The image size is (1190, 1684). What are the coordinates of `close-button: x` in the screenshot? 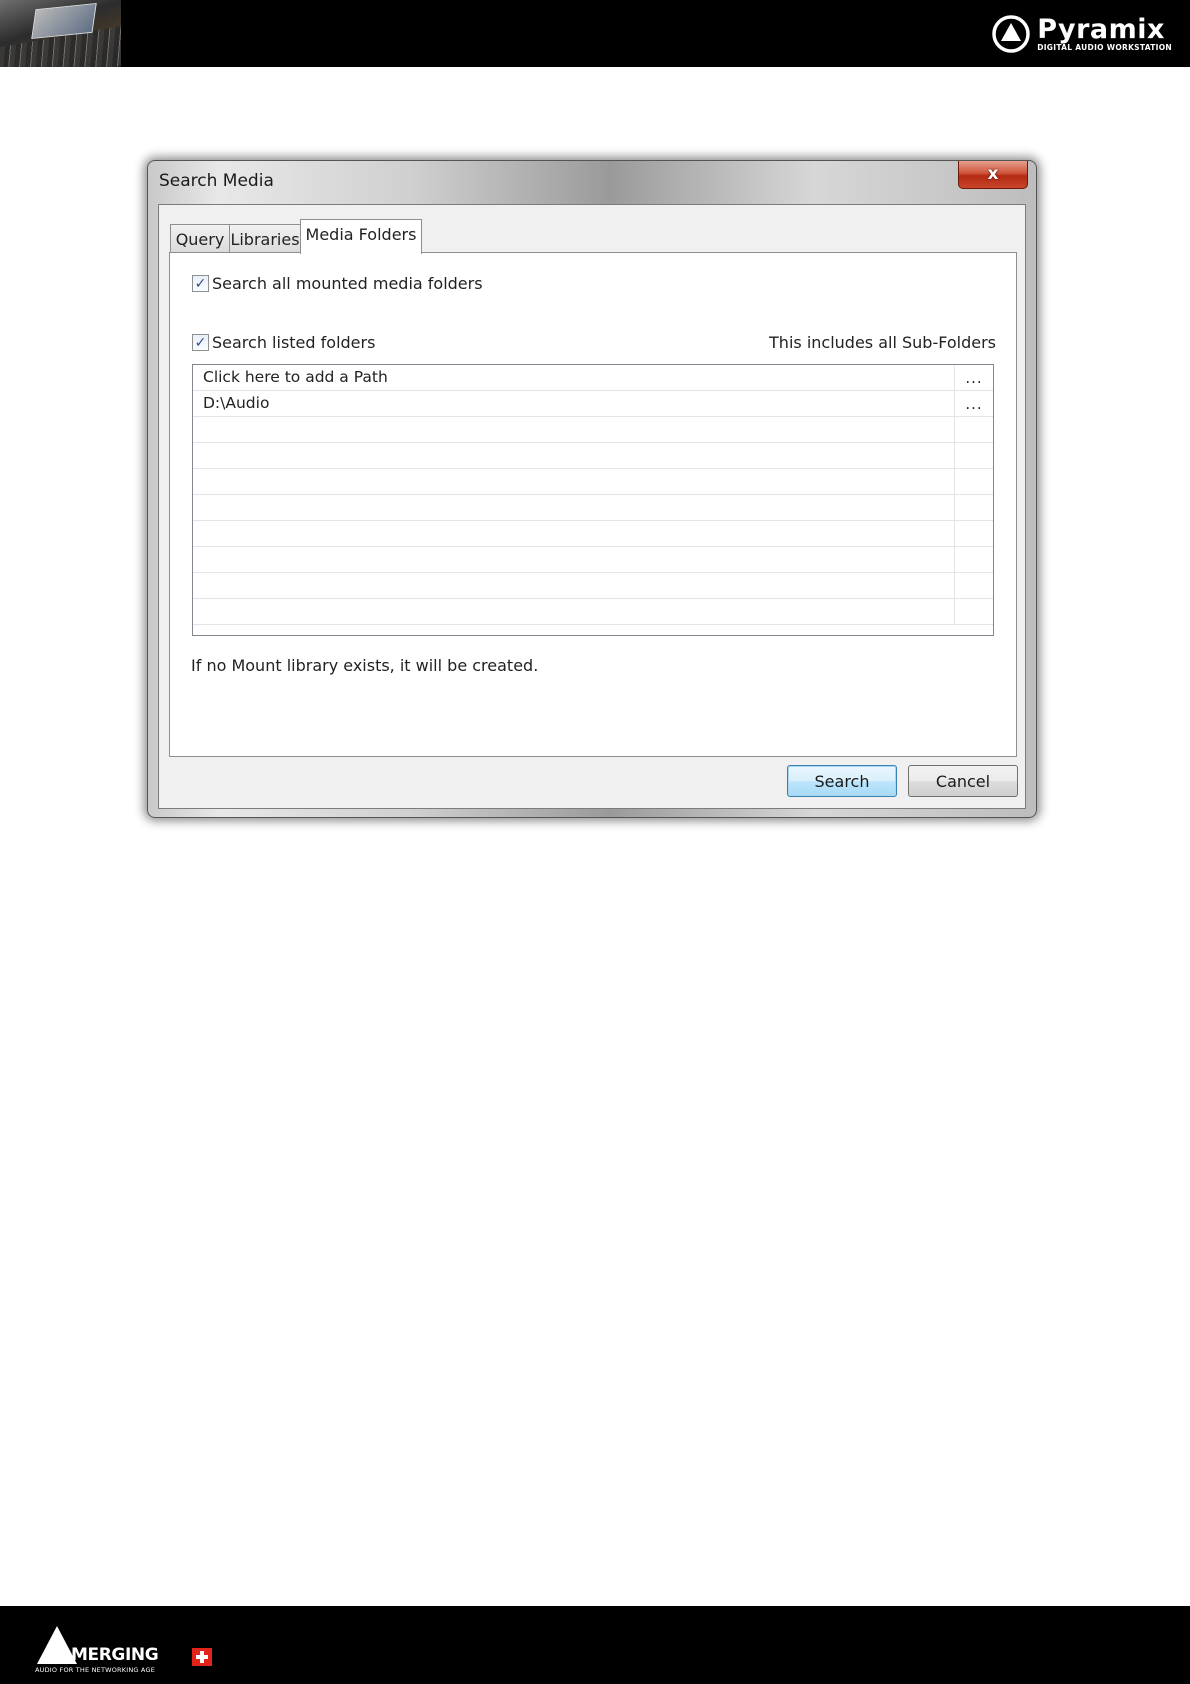 It's located at (993, 175).